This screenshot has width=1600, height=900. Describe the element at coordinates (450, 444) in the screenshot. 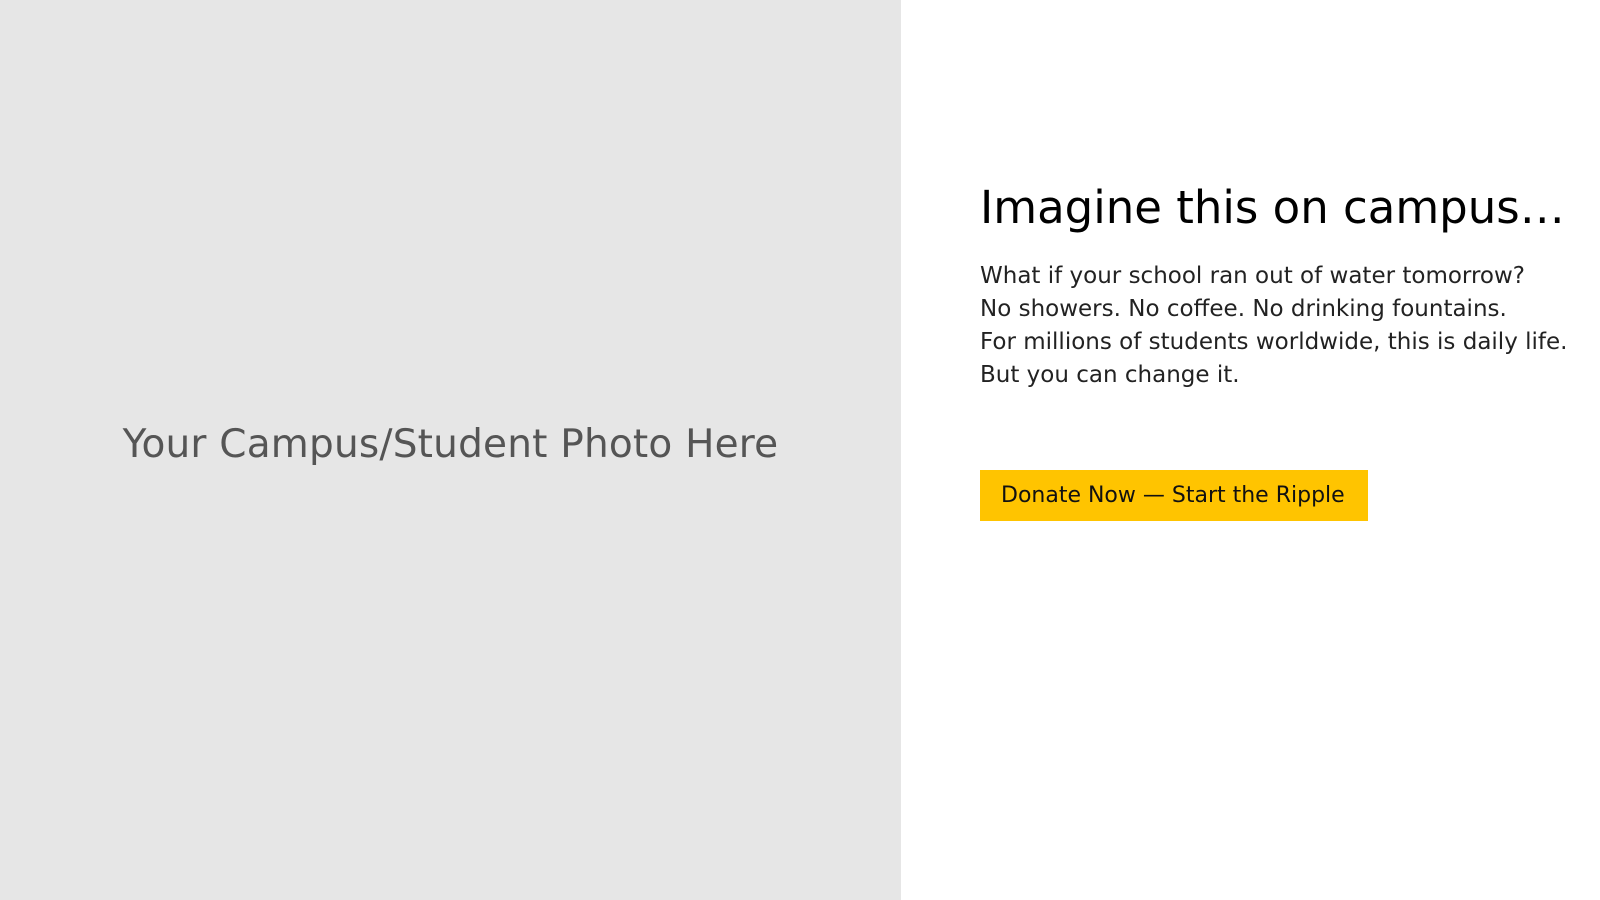

I see `photo-placeholder-label: Your Campus/Student Photo Here` at that location.